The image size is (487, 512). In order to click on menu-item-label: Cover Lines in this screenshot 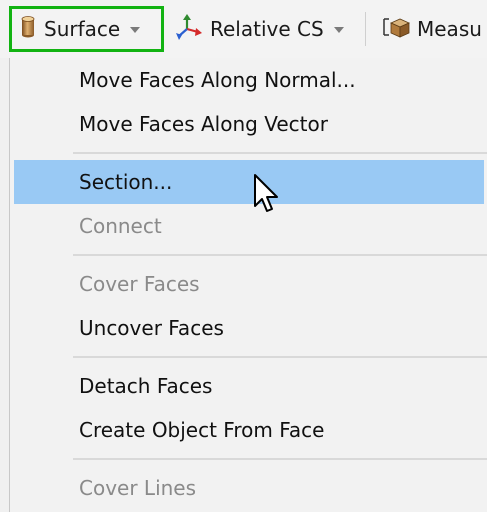, I will do `click(138, 488)`.